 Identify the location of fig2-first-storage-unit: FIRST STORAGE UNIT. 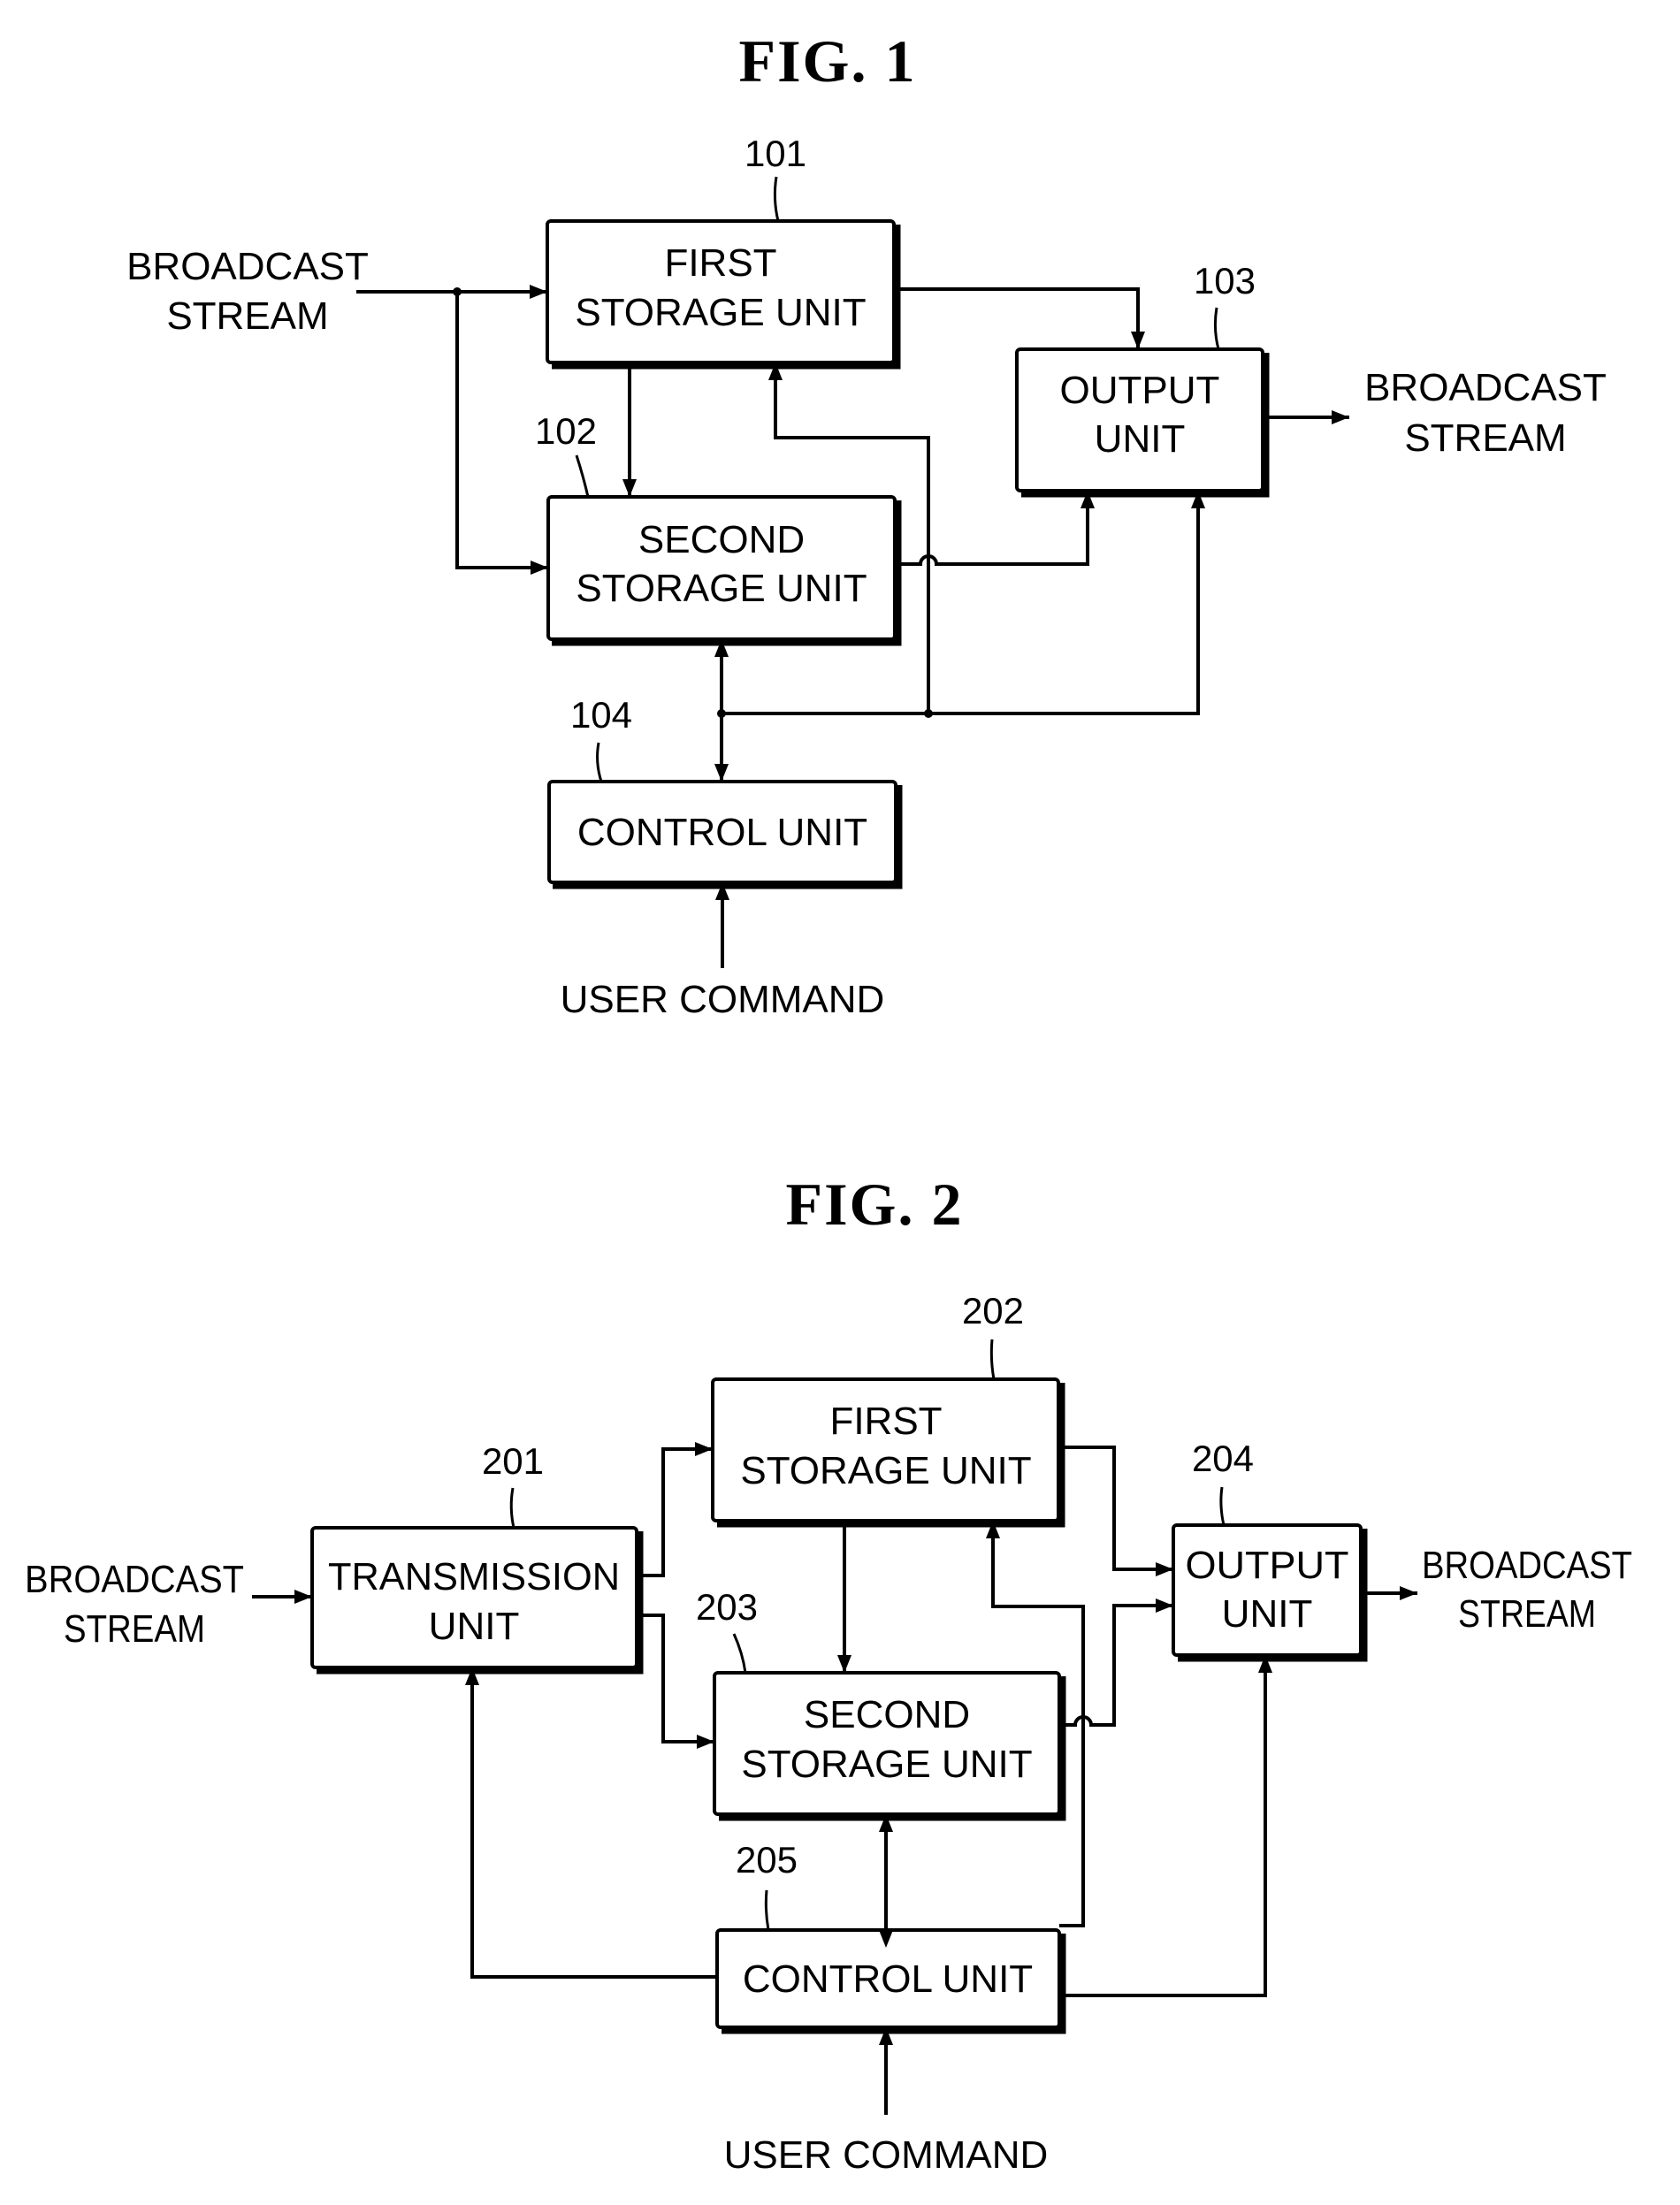
(888, 1452).